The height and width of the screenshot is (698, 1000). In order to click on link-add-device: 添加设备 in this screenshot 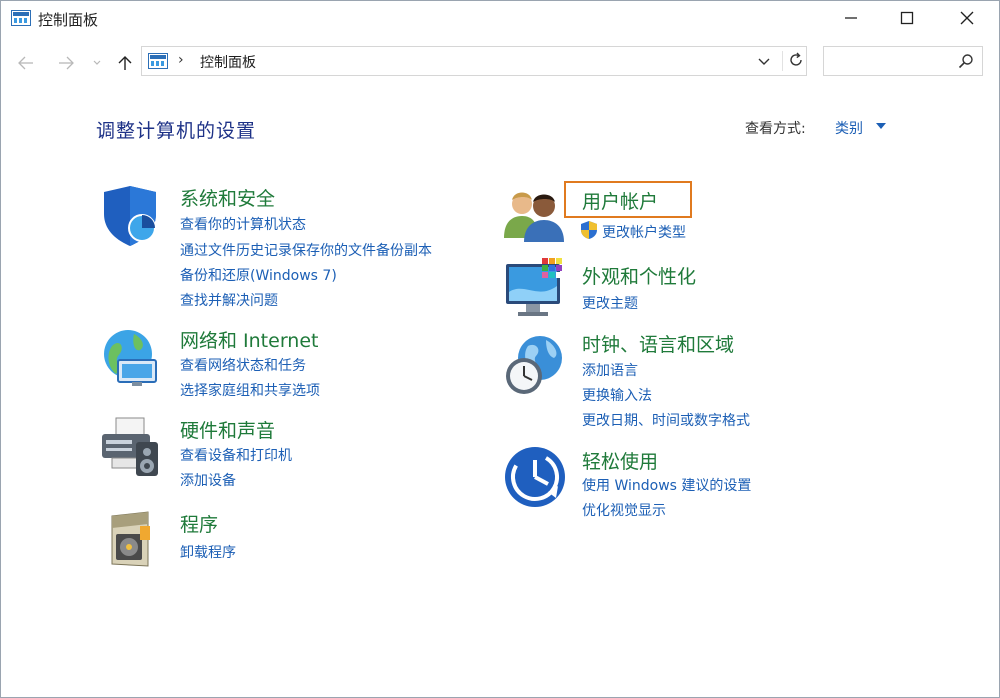, I will do `click(208, 480)`.